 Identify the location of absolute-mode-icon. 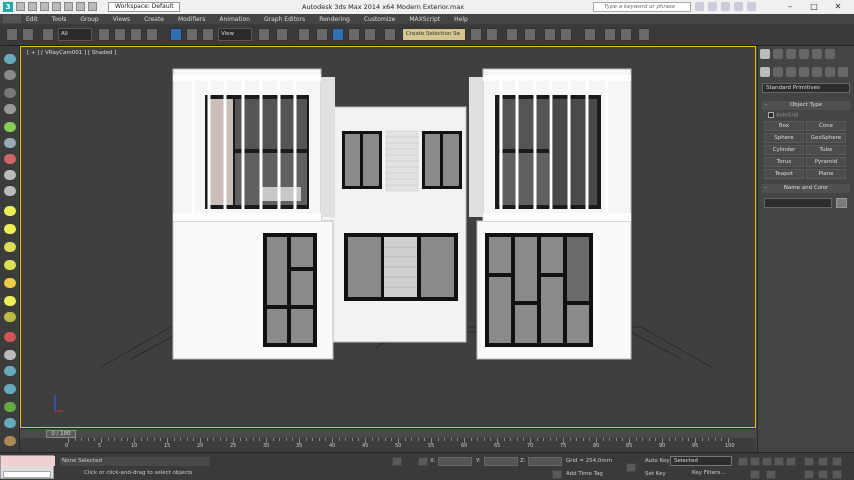
(423, 461).